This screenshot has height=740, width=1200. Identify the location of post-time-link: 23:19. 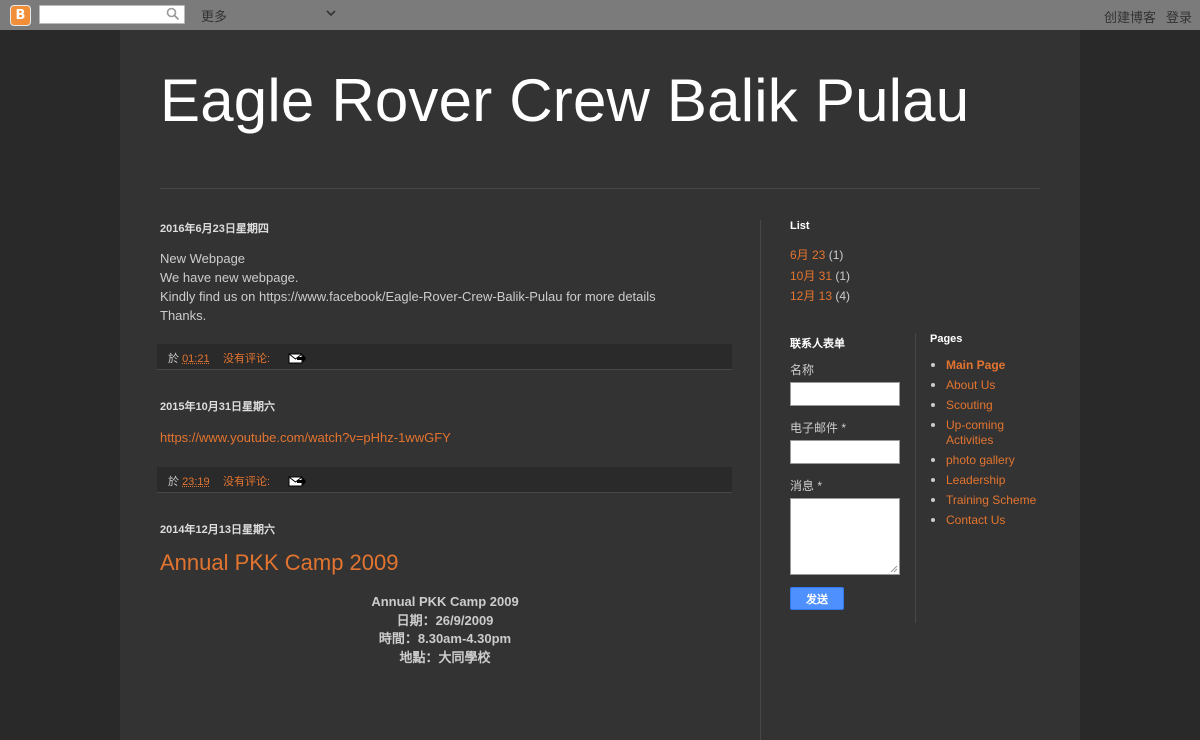
(196, 482).